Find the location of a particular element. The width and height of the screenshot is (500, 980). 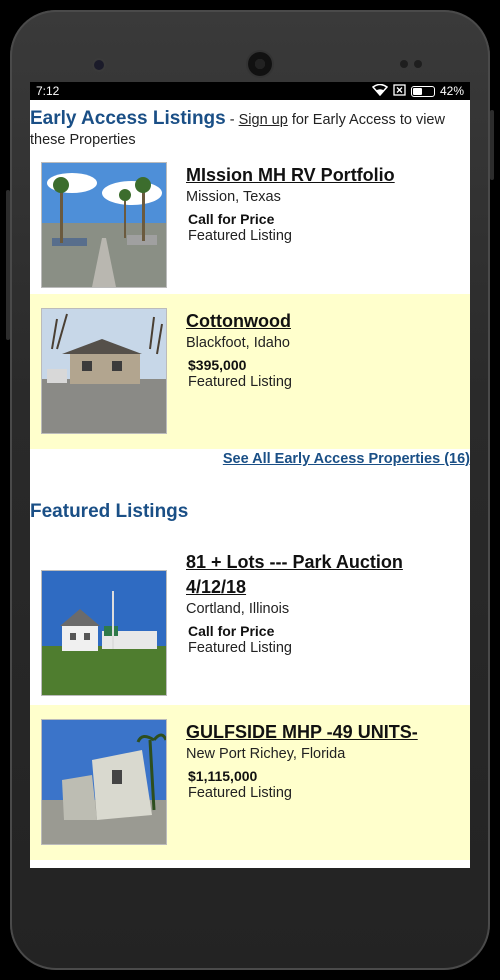

listing-location: Cortland, Illinois is located at coordinates (238, 609).